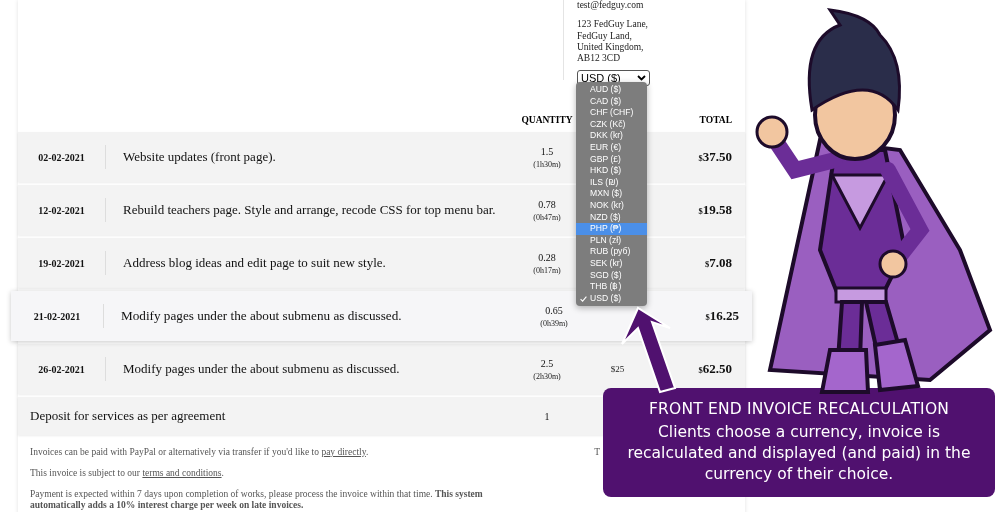 Image resolution: width=1005 pixels, height=512 pixels. I want to click on currency-option: GBP (£), so click(611, 159).